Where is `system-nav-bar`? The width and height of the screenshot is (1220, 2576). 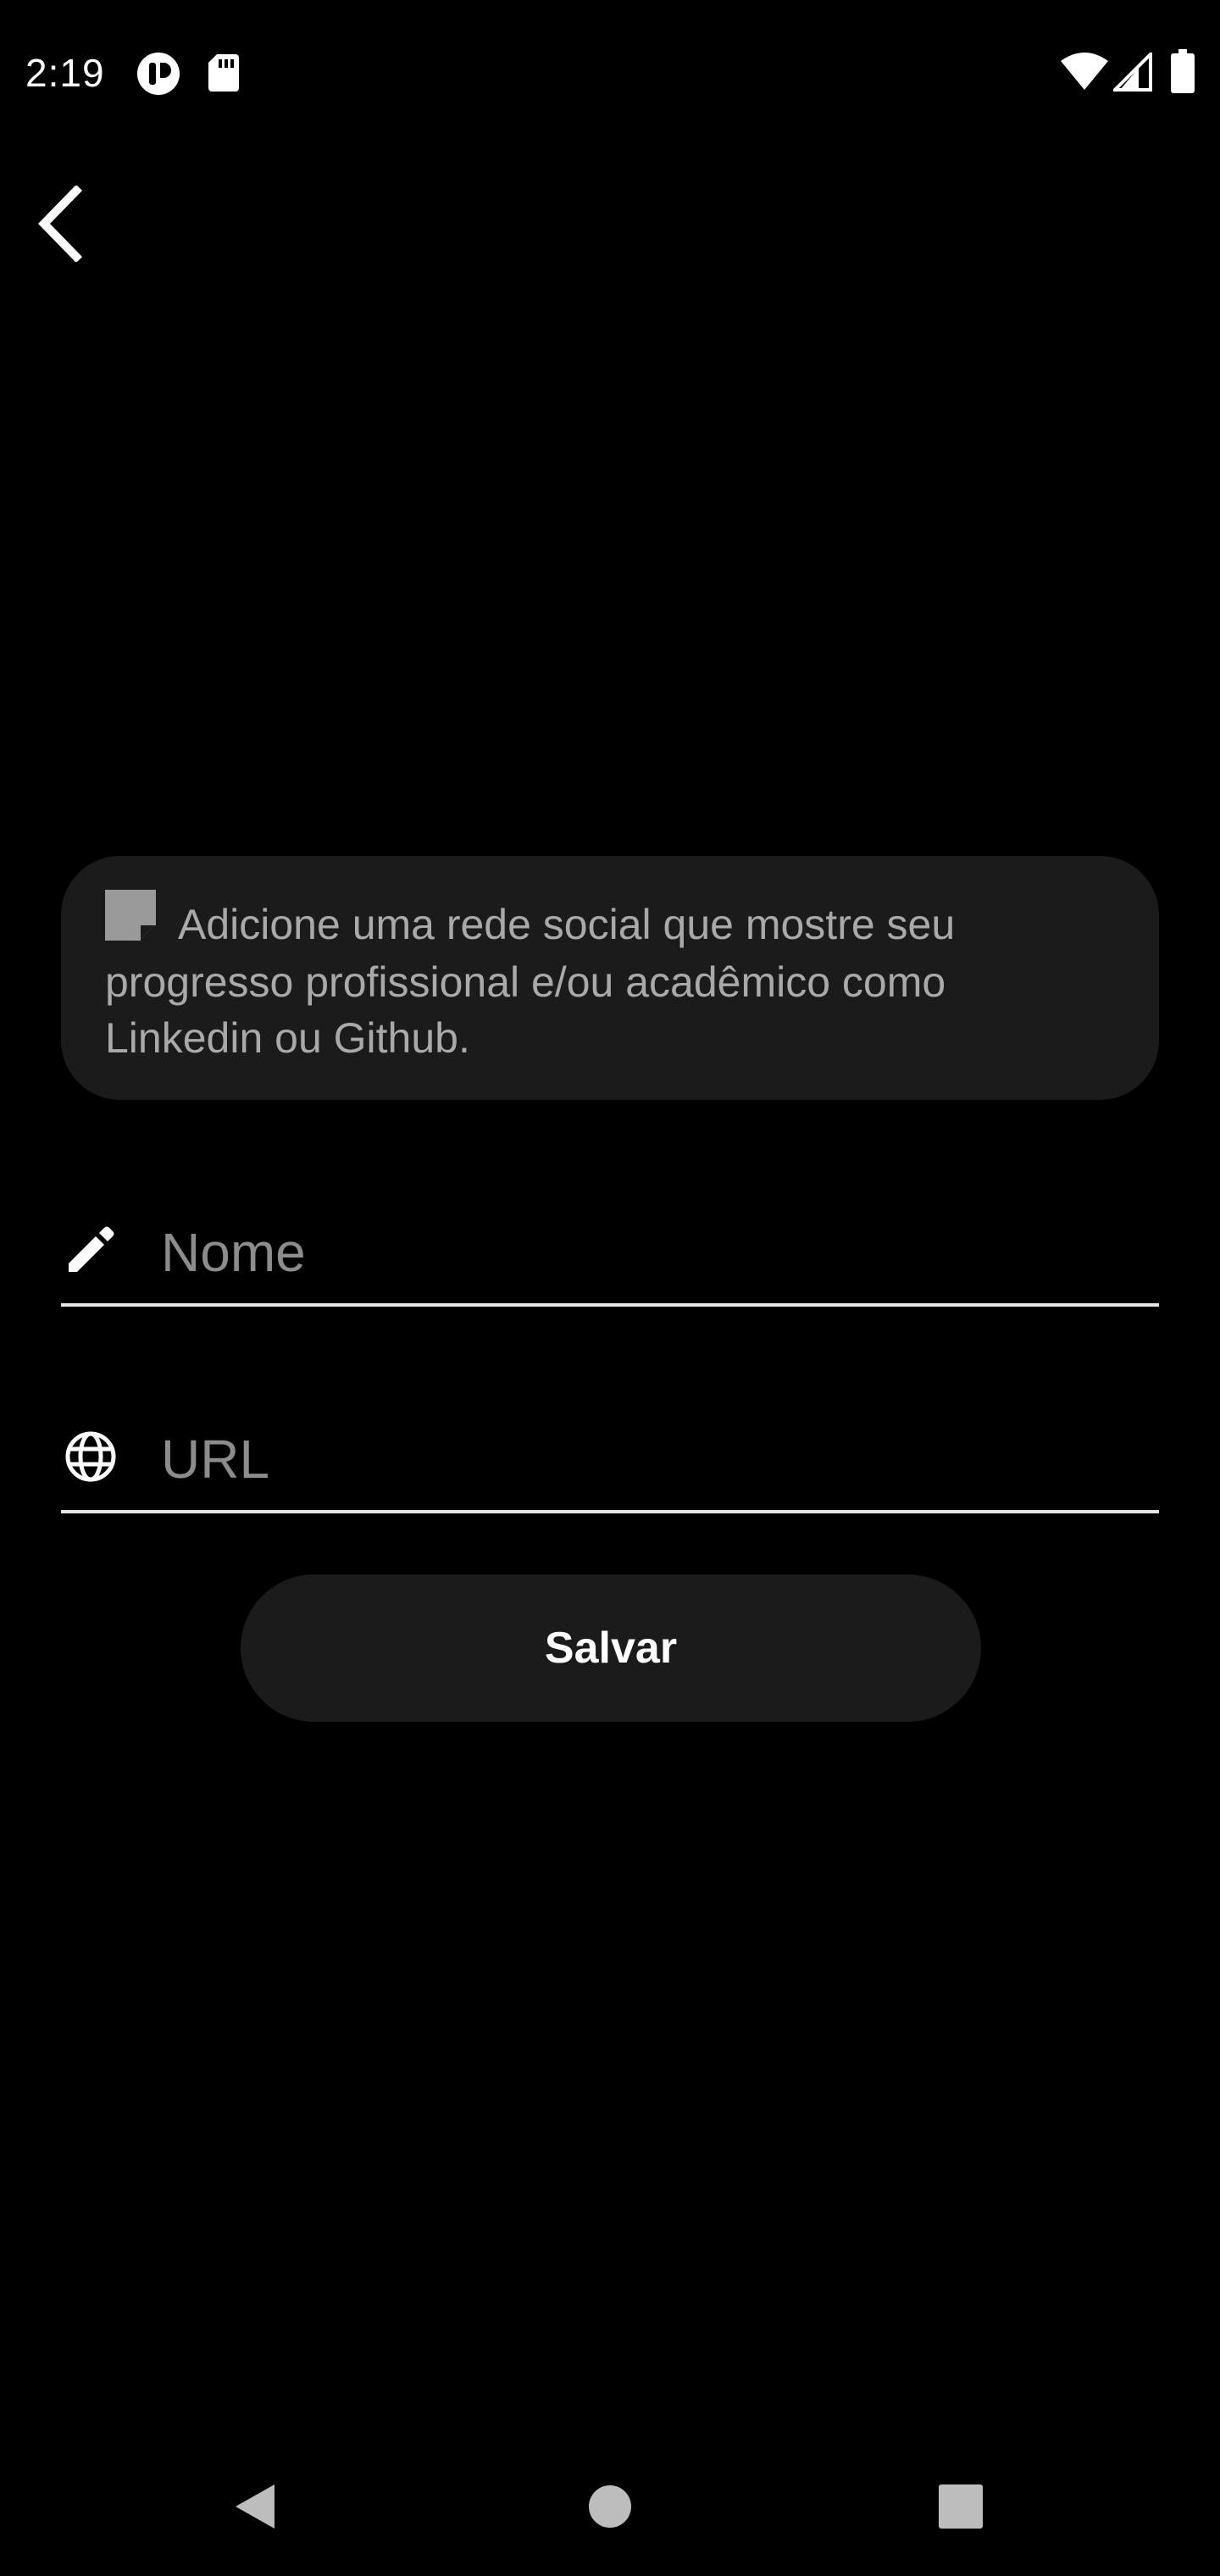
system-nav-bar is located at coordinates (610, 2508).